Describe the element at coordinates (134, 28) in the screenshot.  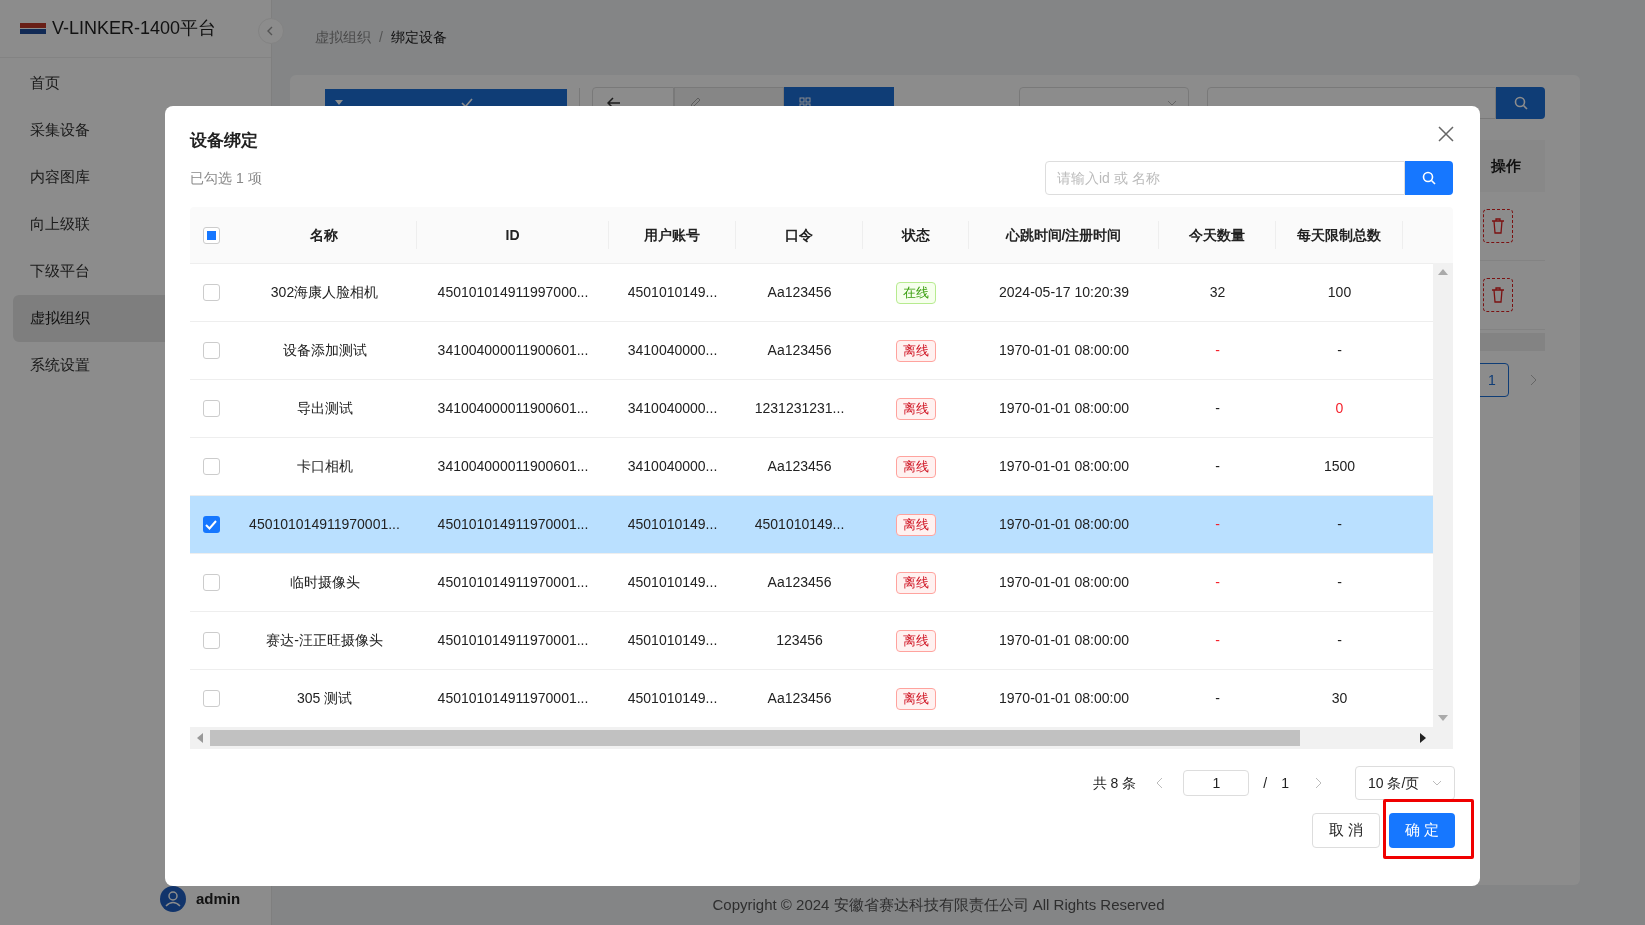
I see `logo-title: V-LINKER-1400平台` at that location.